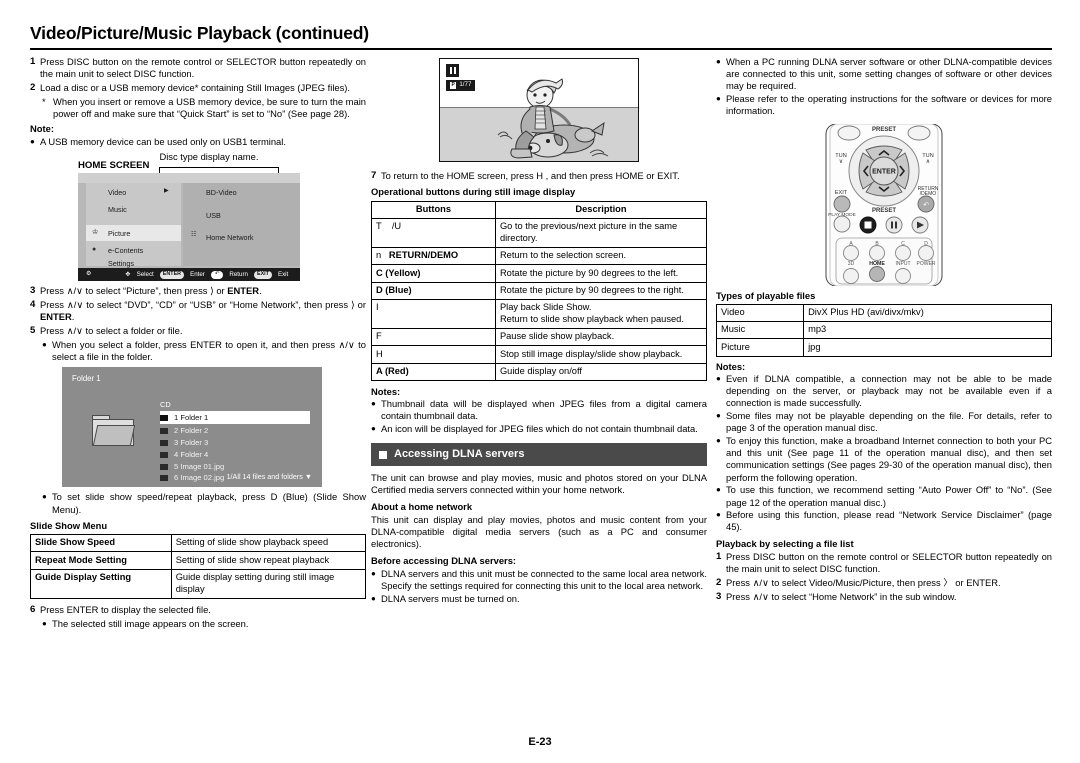 Image resolution: width=1080 pixels, height=763 pixels. What do you see at coordinates (219, 168) in the screenshot?
I see `brace-marker` at bounding box center [219, 168].